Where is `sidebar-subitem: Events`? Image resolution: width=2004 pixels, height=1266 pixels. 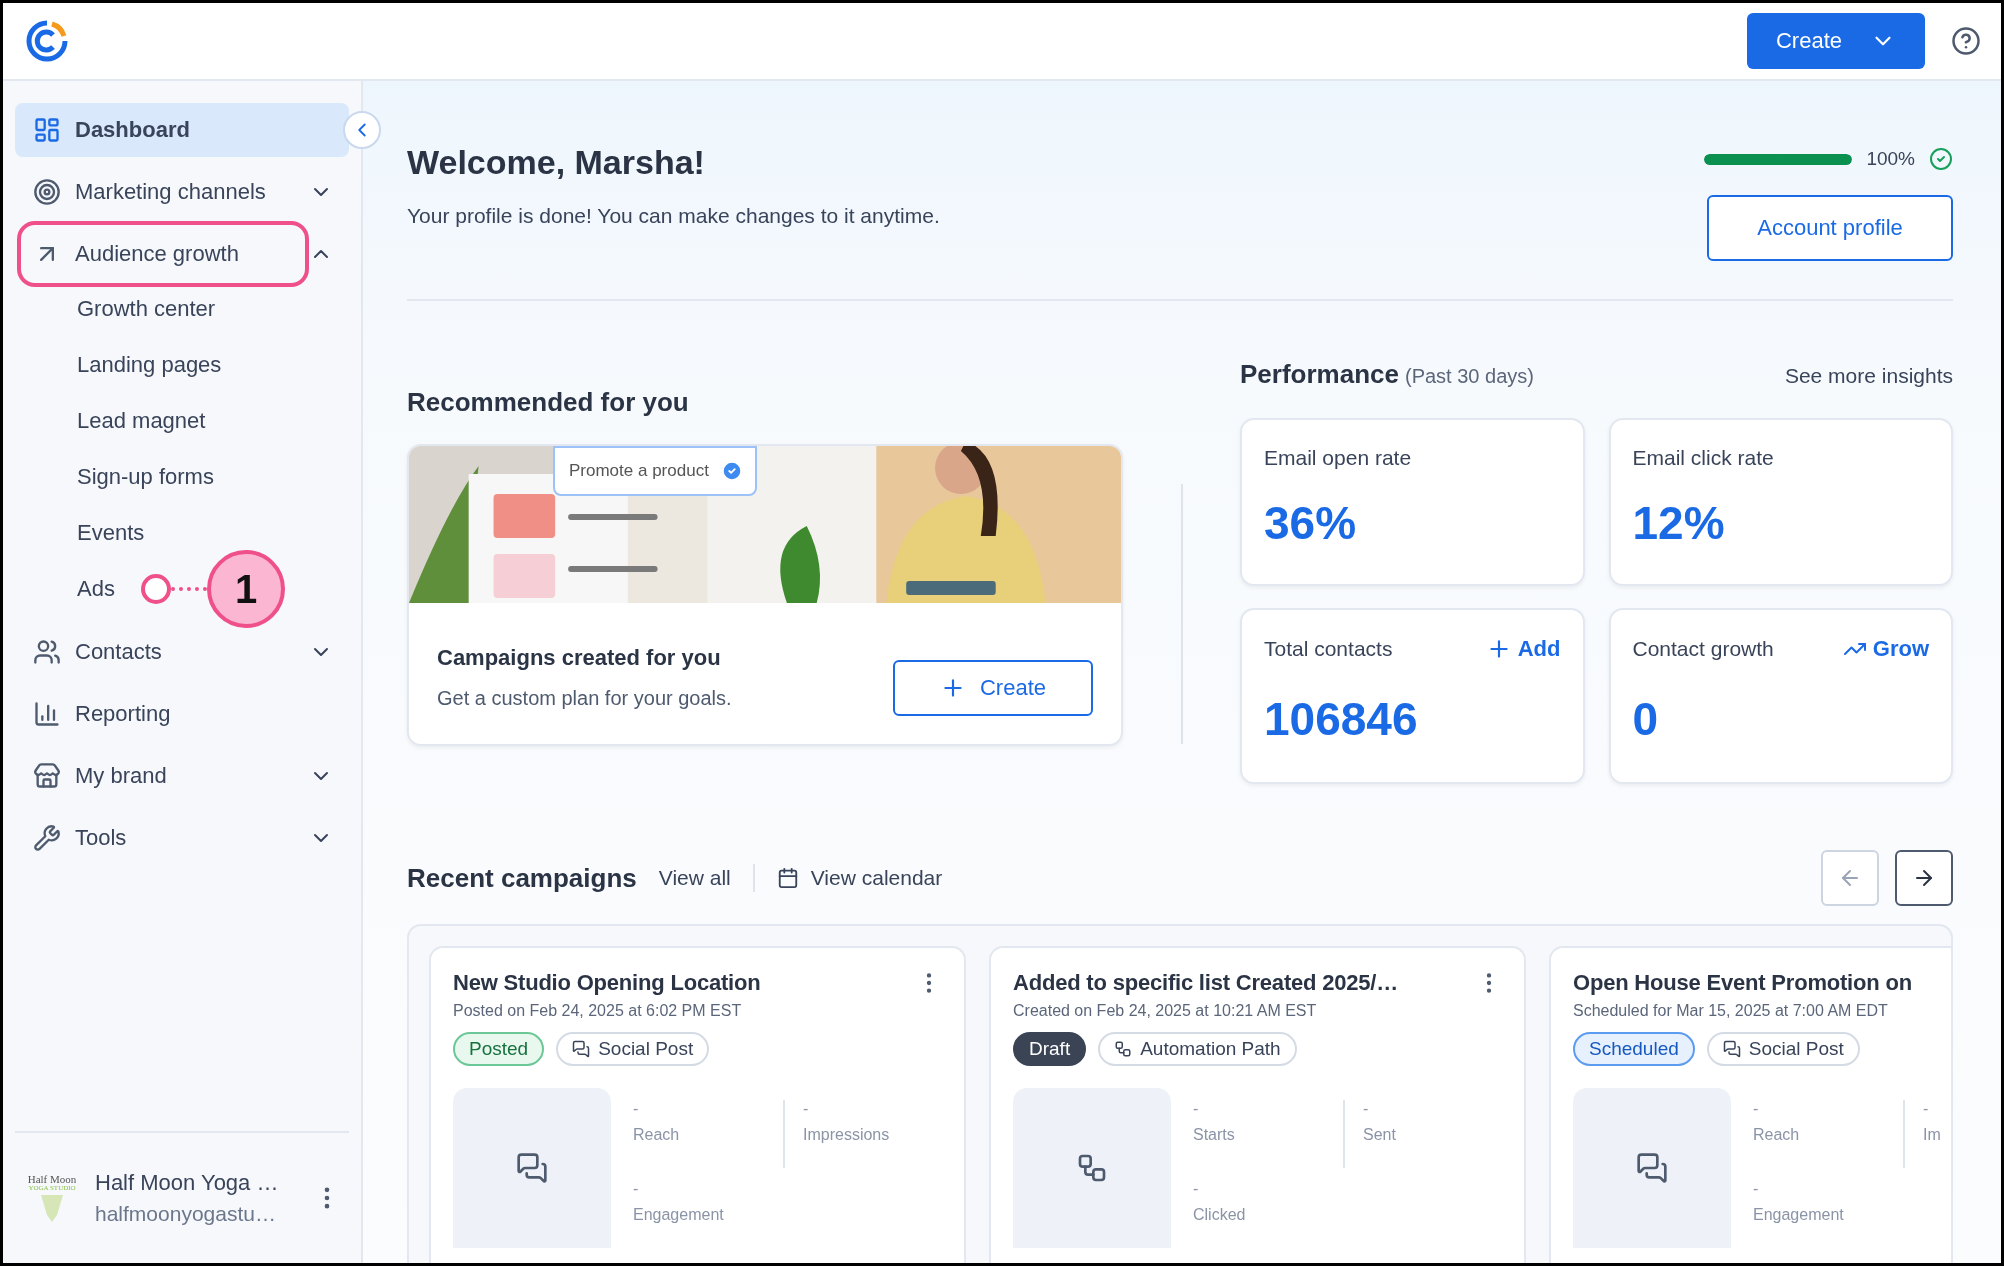
sidebar-subitem: Events is located at coordinates (111, 533).